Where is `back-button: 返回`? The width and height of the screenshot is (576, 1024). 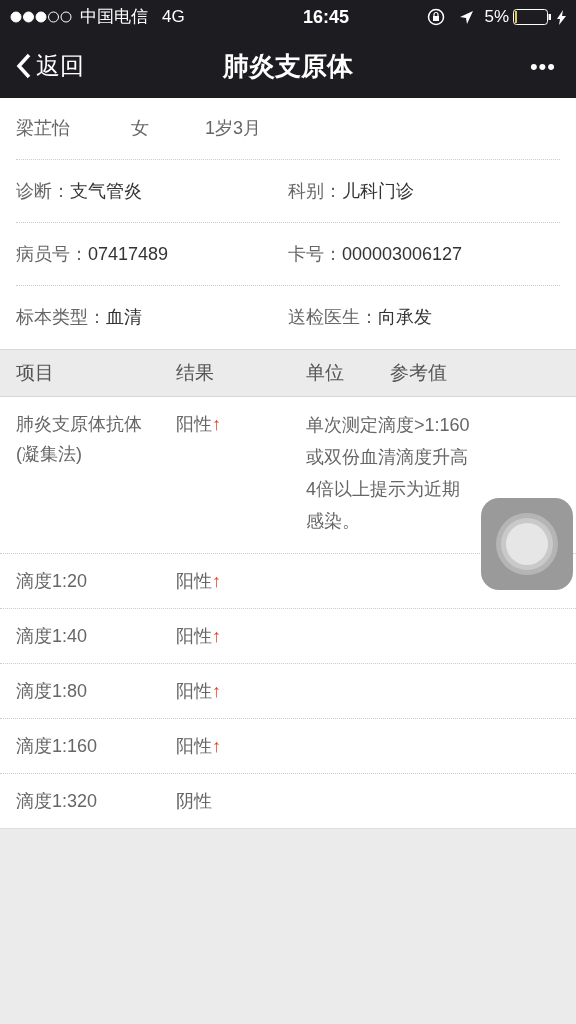
back-button: 返回 is located at coordinates (50, 66).